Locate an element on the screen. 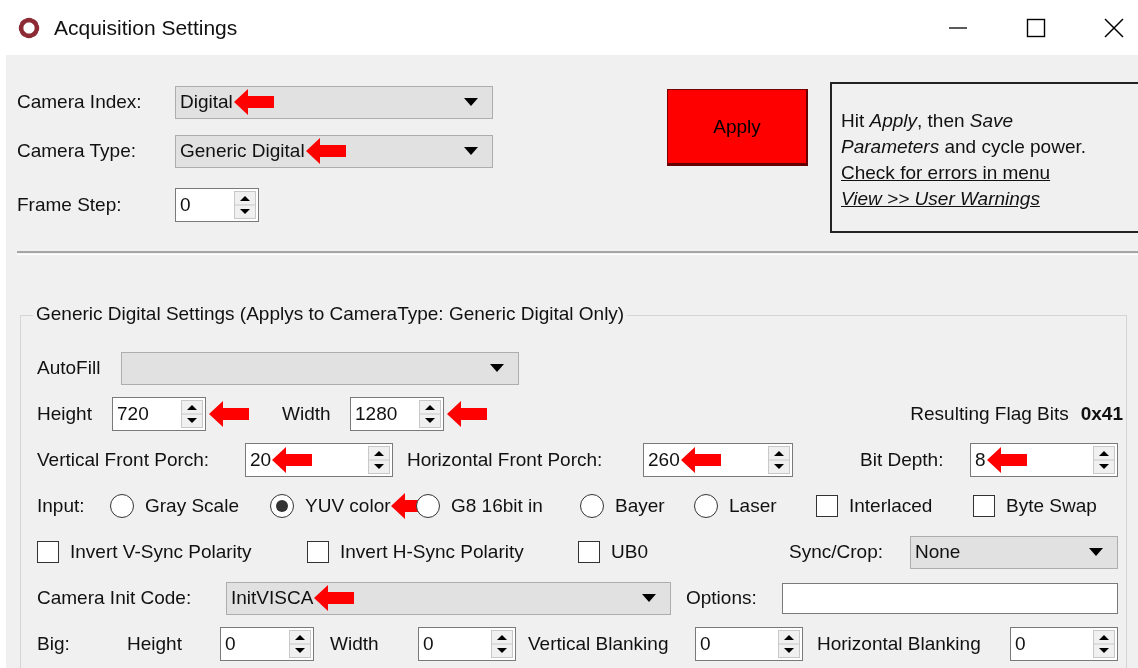 The width and height of the screenshot is (1138, 668). radio-label: G8 16bit in is located at coordinates (497, 506).